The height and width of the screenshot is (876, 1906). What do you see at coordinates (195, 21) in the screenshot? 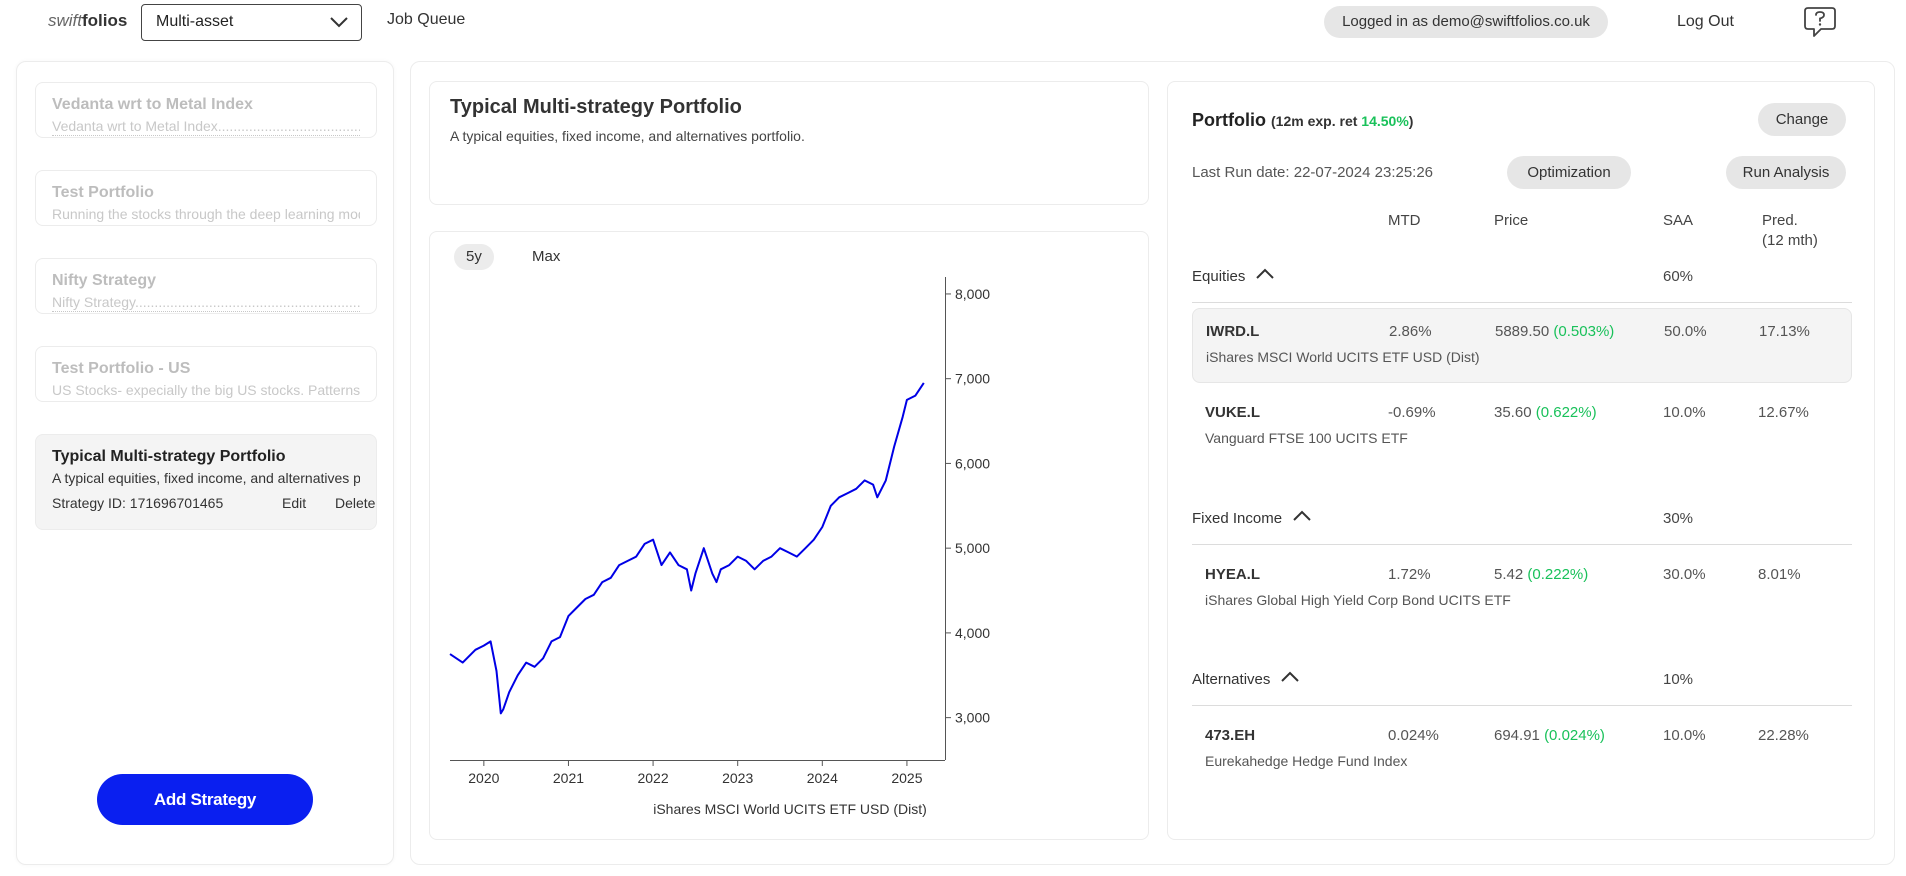
I see `asset-class-select-value: Multi-asset` at bounding box center [195, 21].